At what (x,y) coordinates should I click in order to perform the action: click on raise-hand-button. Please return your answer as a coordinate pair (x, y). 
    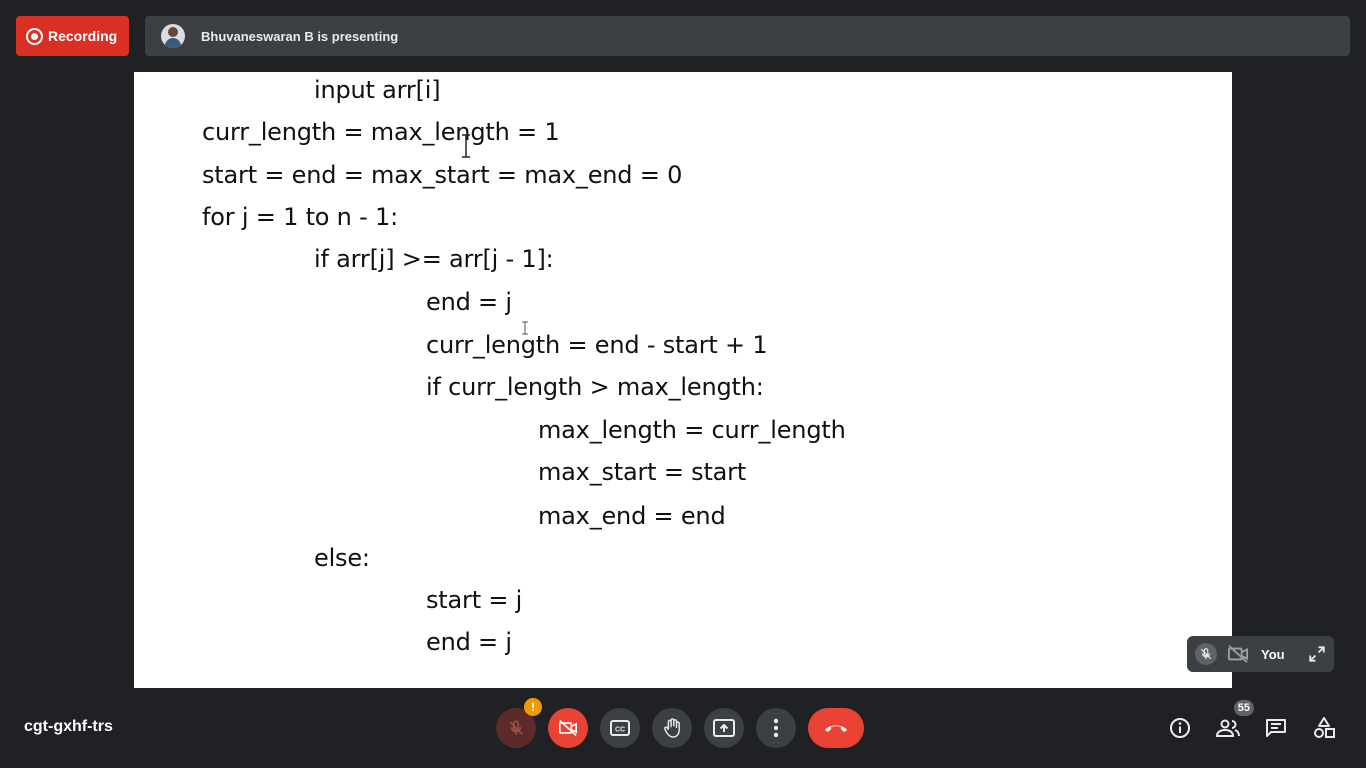
    Looking at the image, I should click on (672, 728).